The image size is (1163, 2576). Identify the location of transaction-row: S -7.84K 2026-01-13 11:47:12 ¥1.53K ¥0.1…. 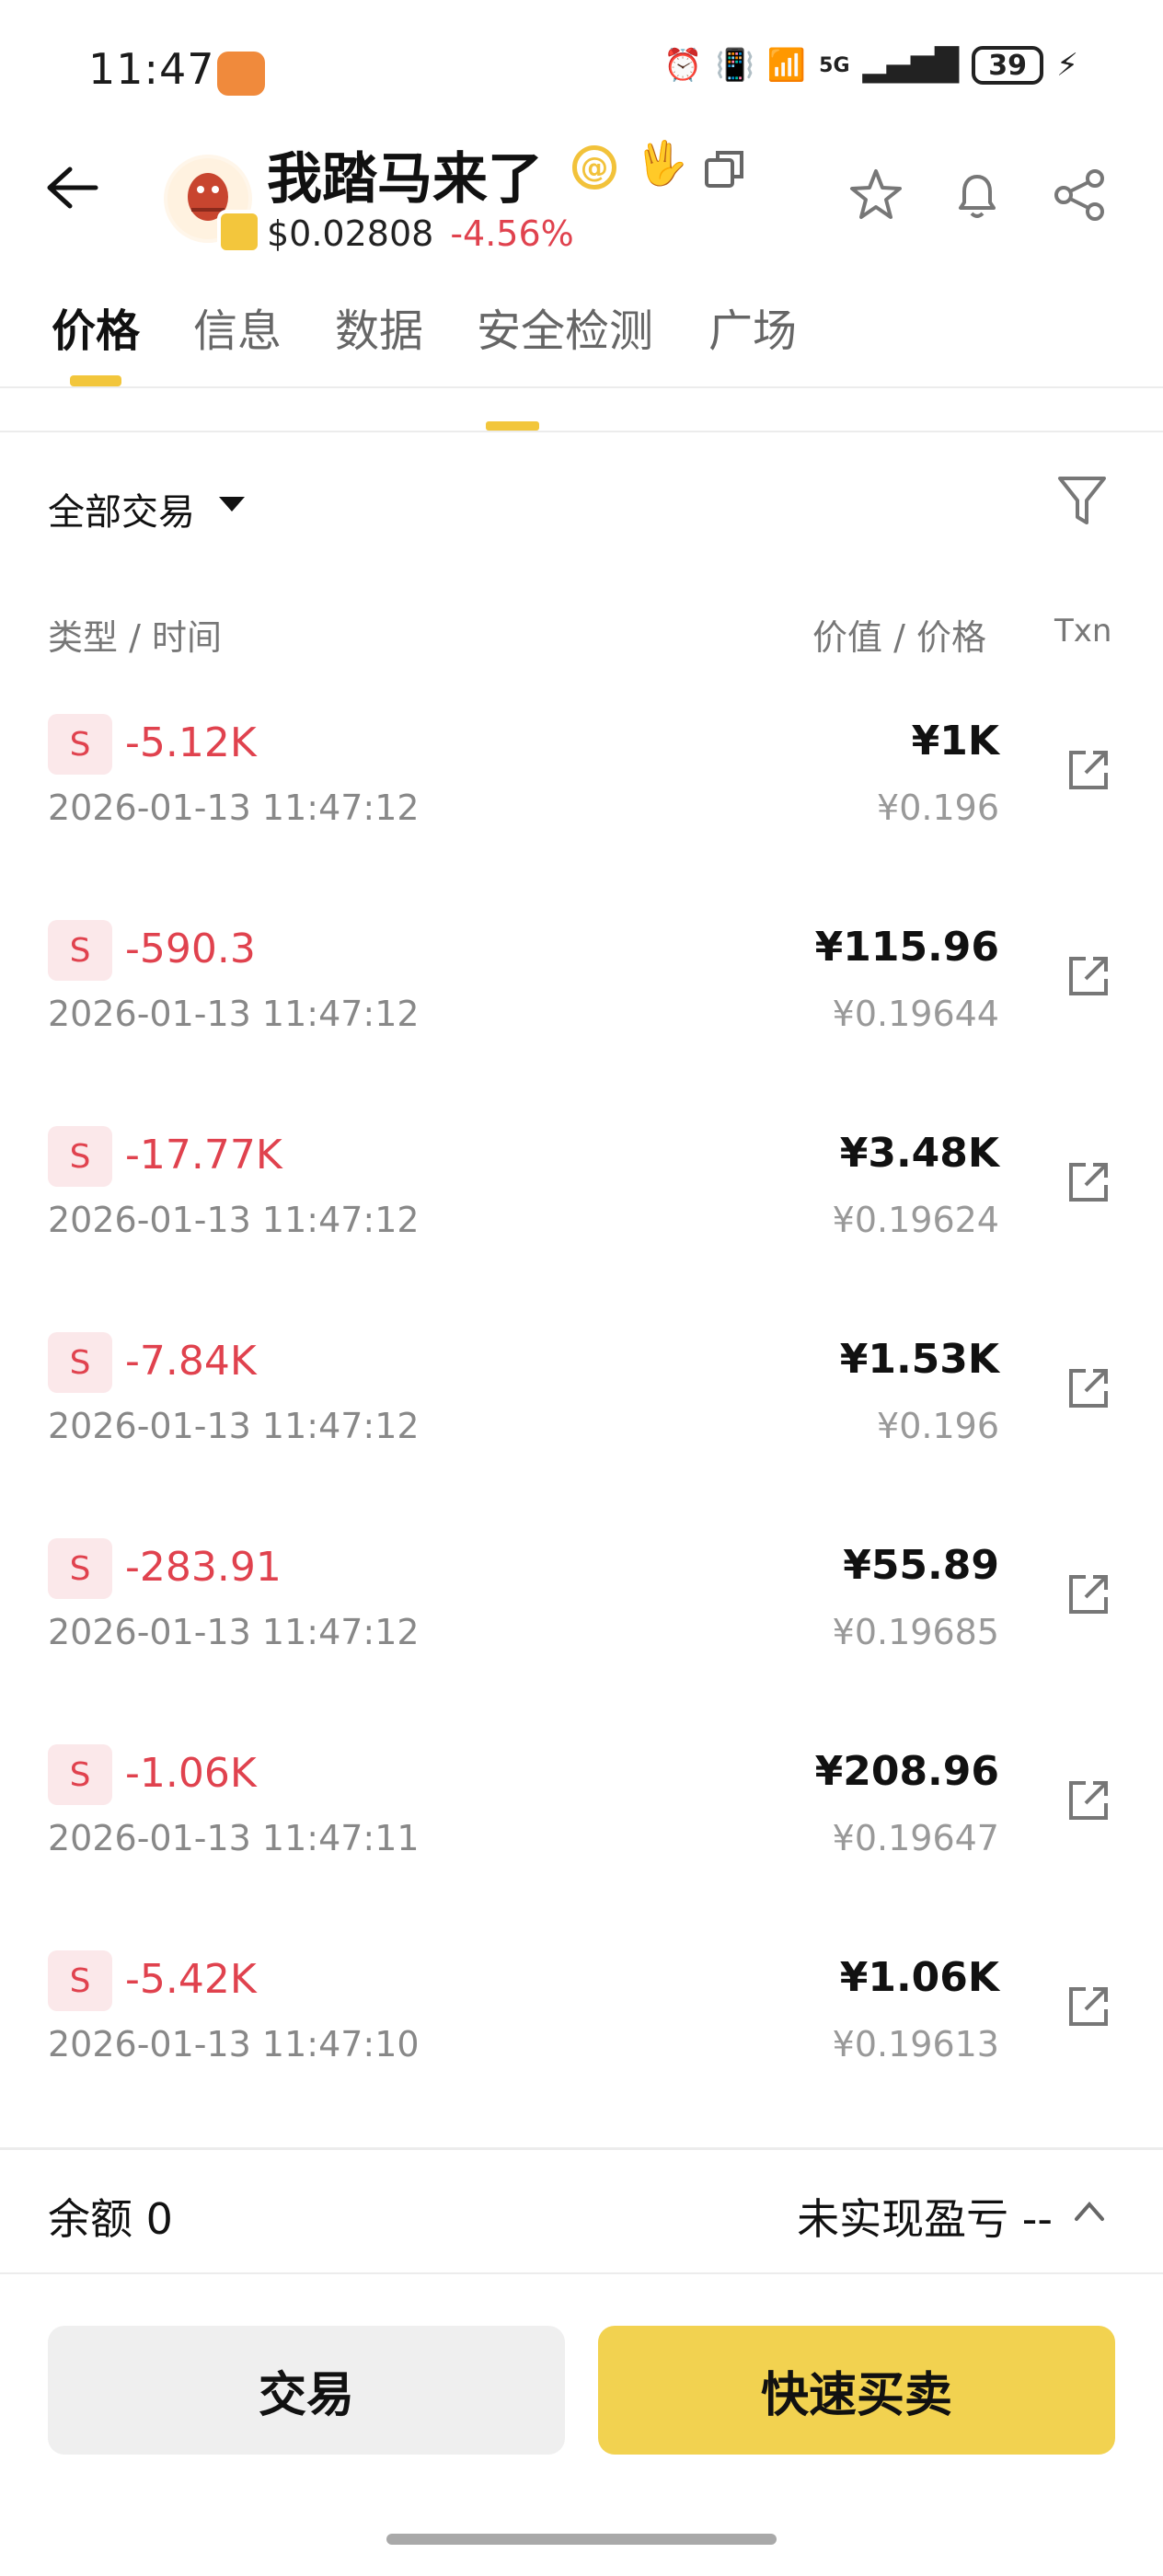
(581, 1435).